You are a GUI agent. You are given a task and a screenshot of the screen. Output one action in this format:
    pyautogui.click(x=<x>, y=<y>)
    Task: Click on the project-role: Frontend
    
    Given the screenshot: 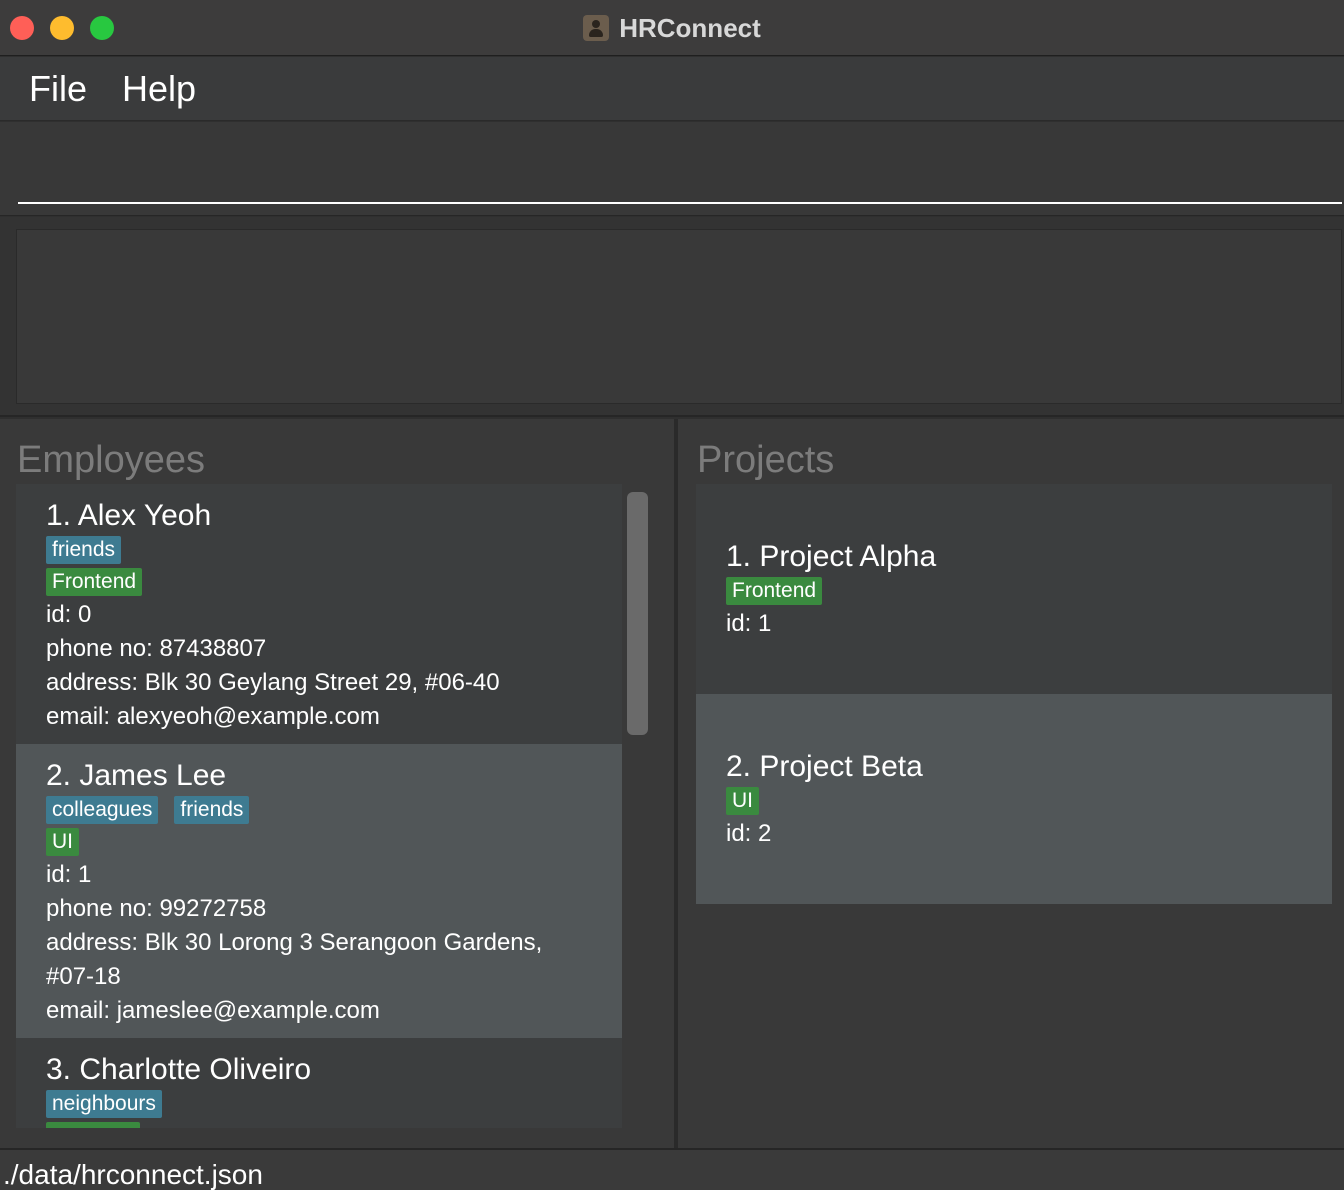 What is the action you would take?
    pyautogui.click(x=1014, y=591)
    